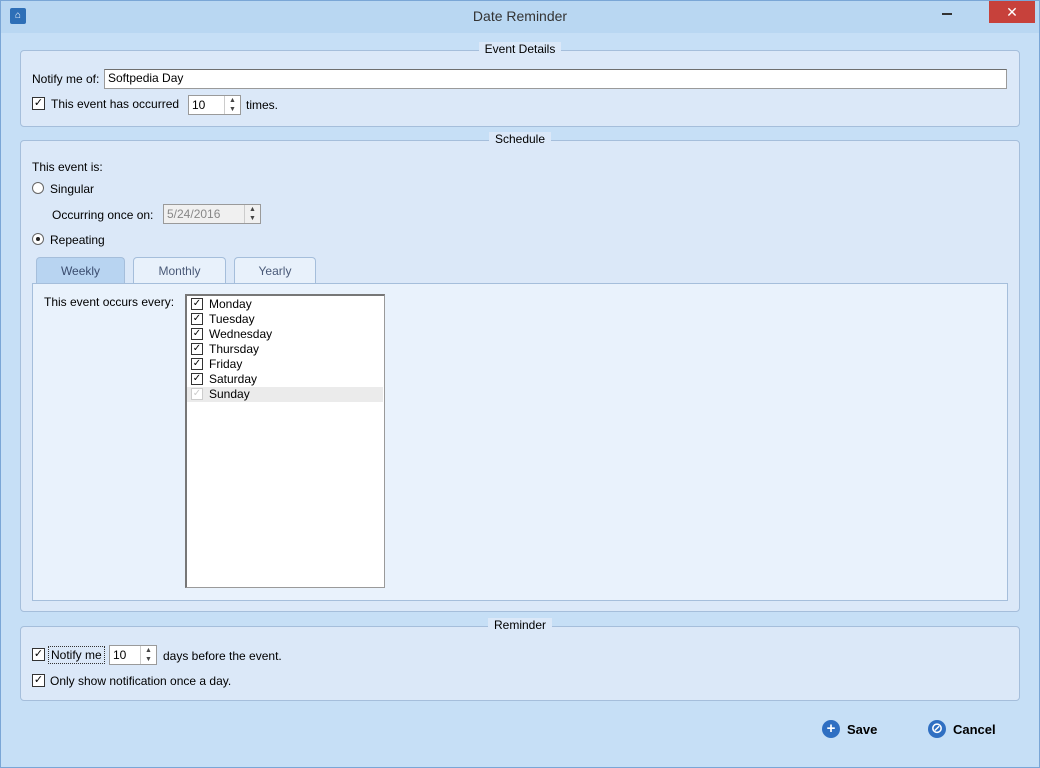 Image resolution: width=1040 pixels, height=768 pixels. Describe the element at coordinates (233, 379) in the screenshot. I see `saturday-label: Saturday` at that location.